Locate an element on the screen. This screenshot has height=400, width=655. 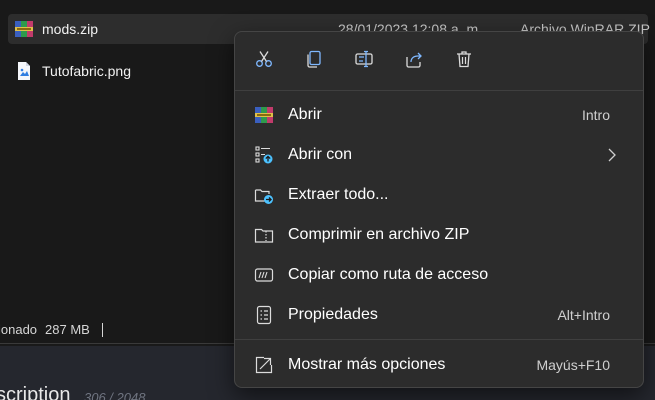
properties-icon is located at coordinates (264, 315).